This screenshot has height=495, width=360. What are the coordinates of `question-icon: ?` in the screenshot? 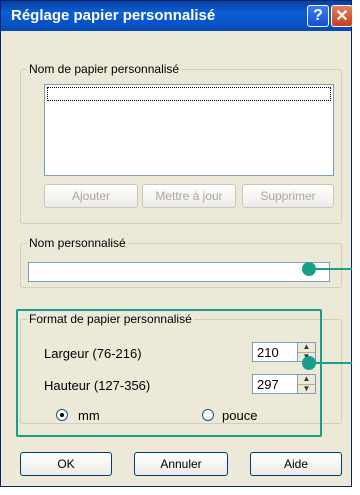 It's located at (318, 15).